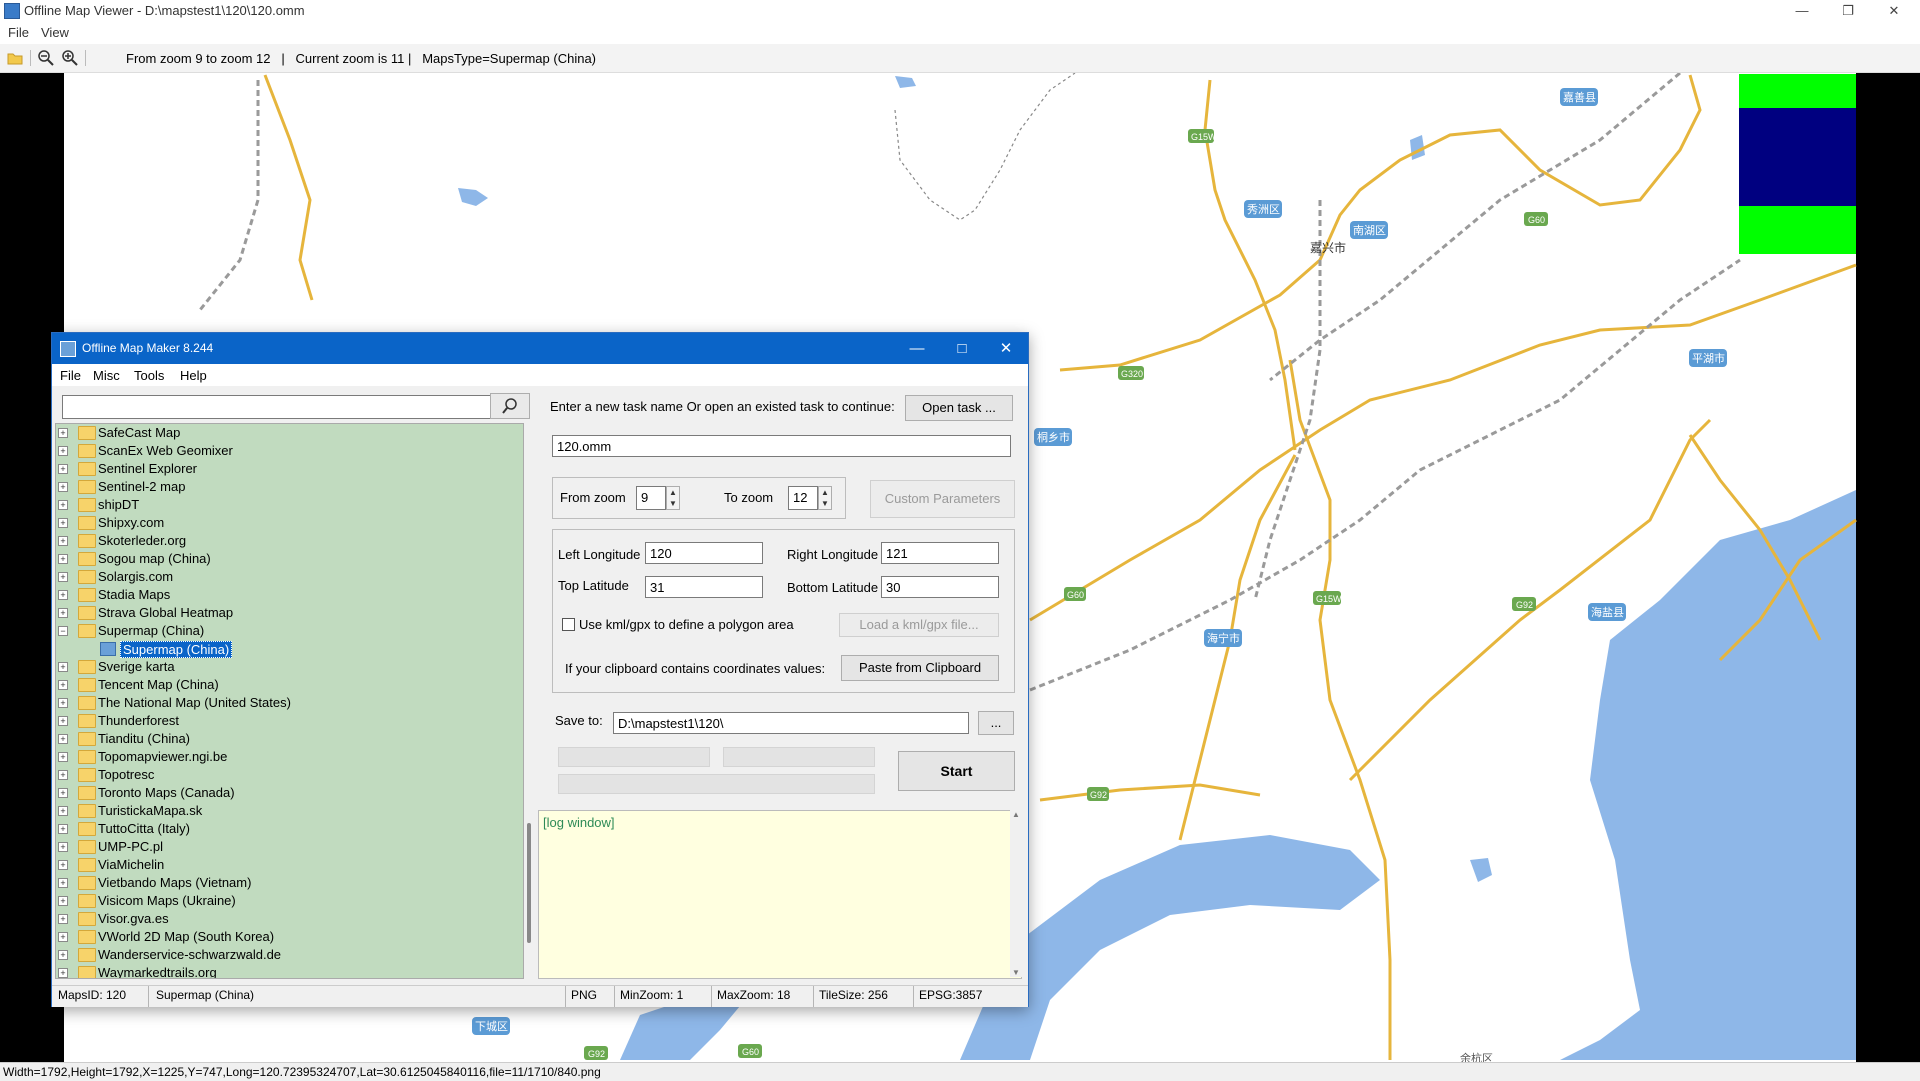 The width and height of the screenshot is (1920, 1081). Describe the element at coordinates (276, 775) in the screenshot. I see `tree-item: + Topotresc` at that location.